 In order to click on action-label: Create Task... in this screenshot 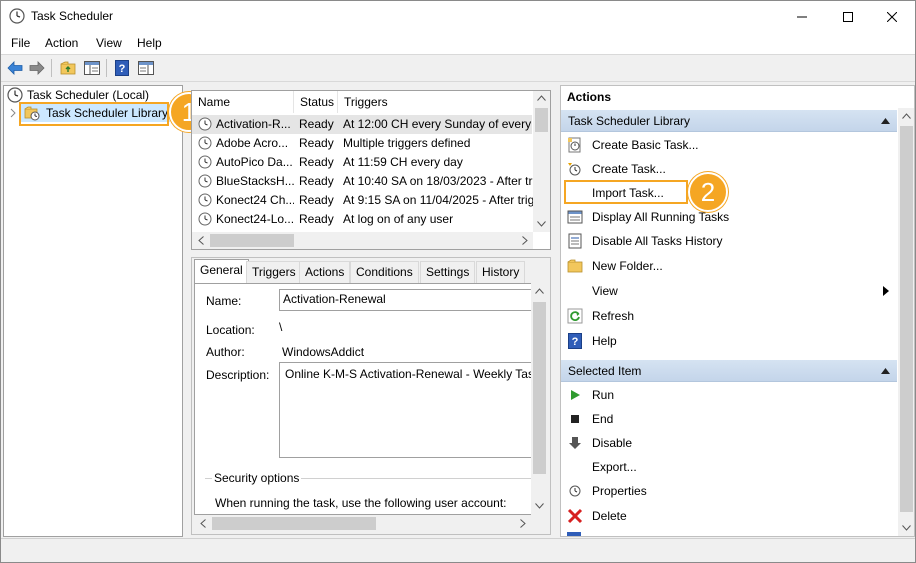, I will do `click(629, 169)`.